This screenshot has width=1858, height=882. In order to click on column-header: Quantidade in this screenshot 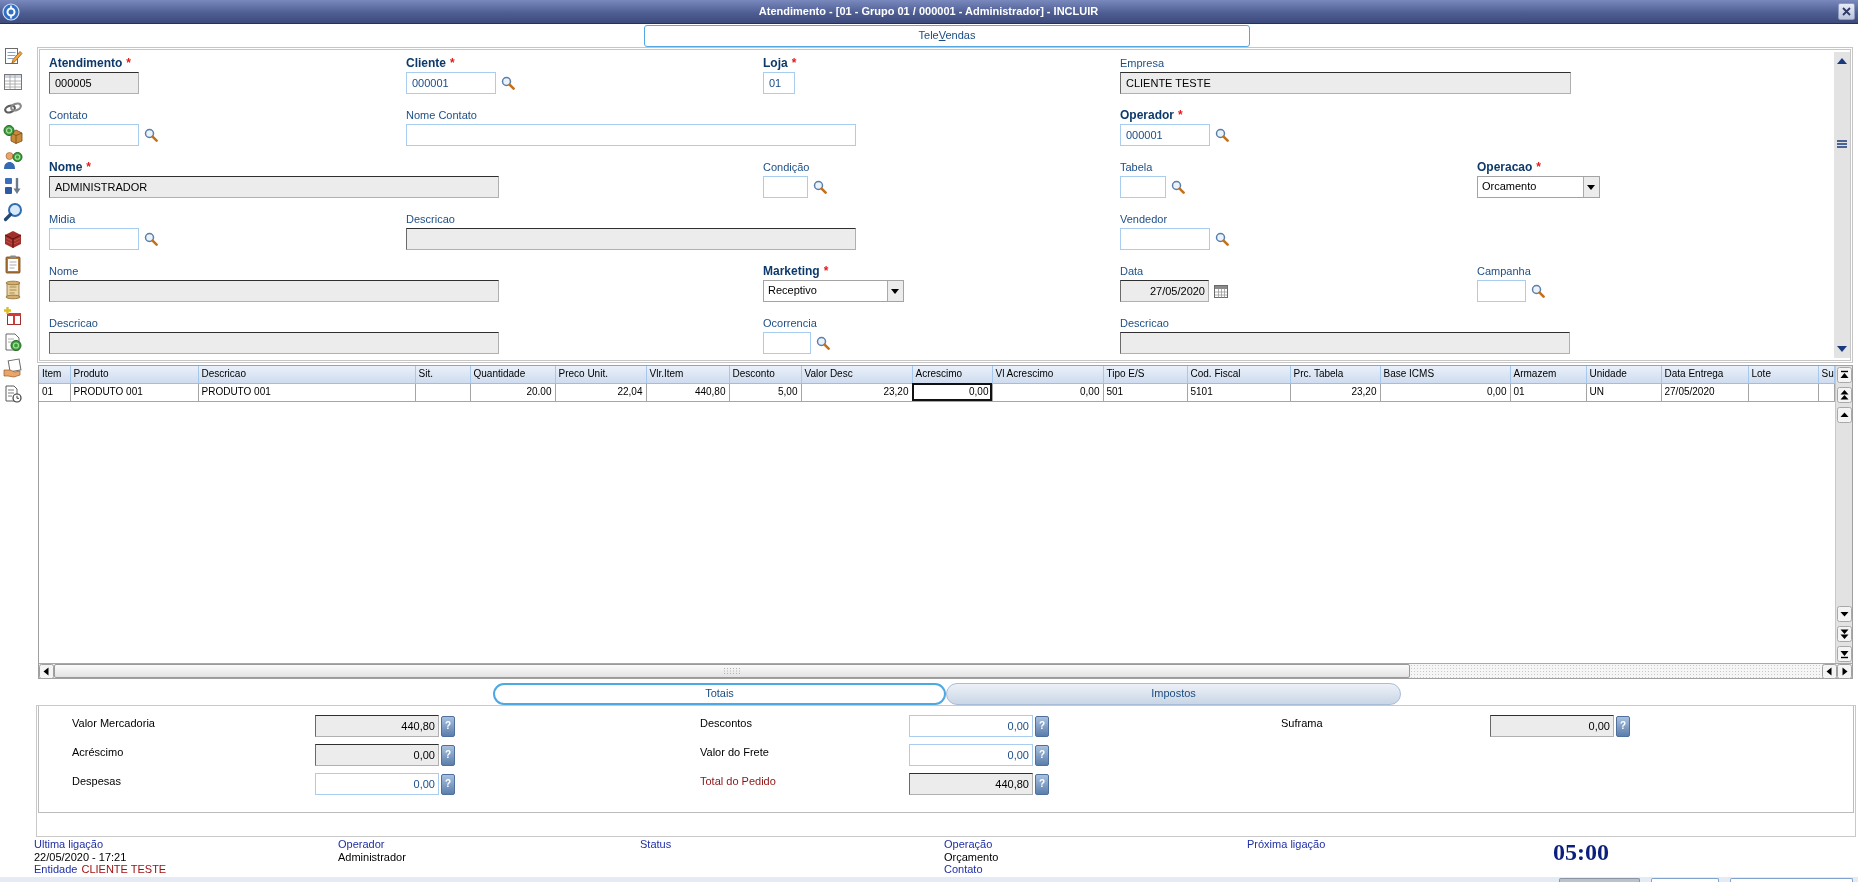, I will do `click(512, 374)`.